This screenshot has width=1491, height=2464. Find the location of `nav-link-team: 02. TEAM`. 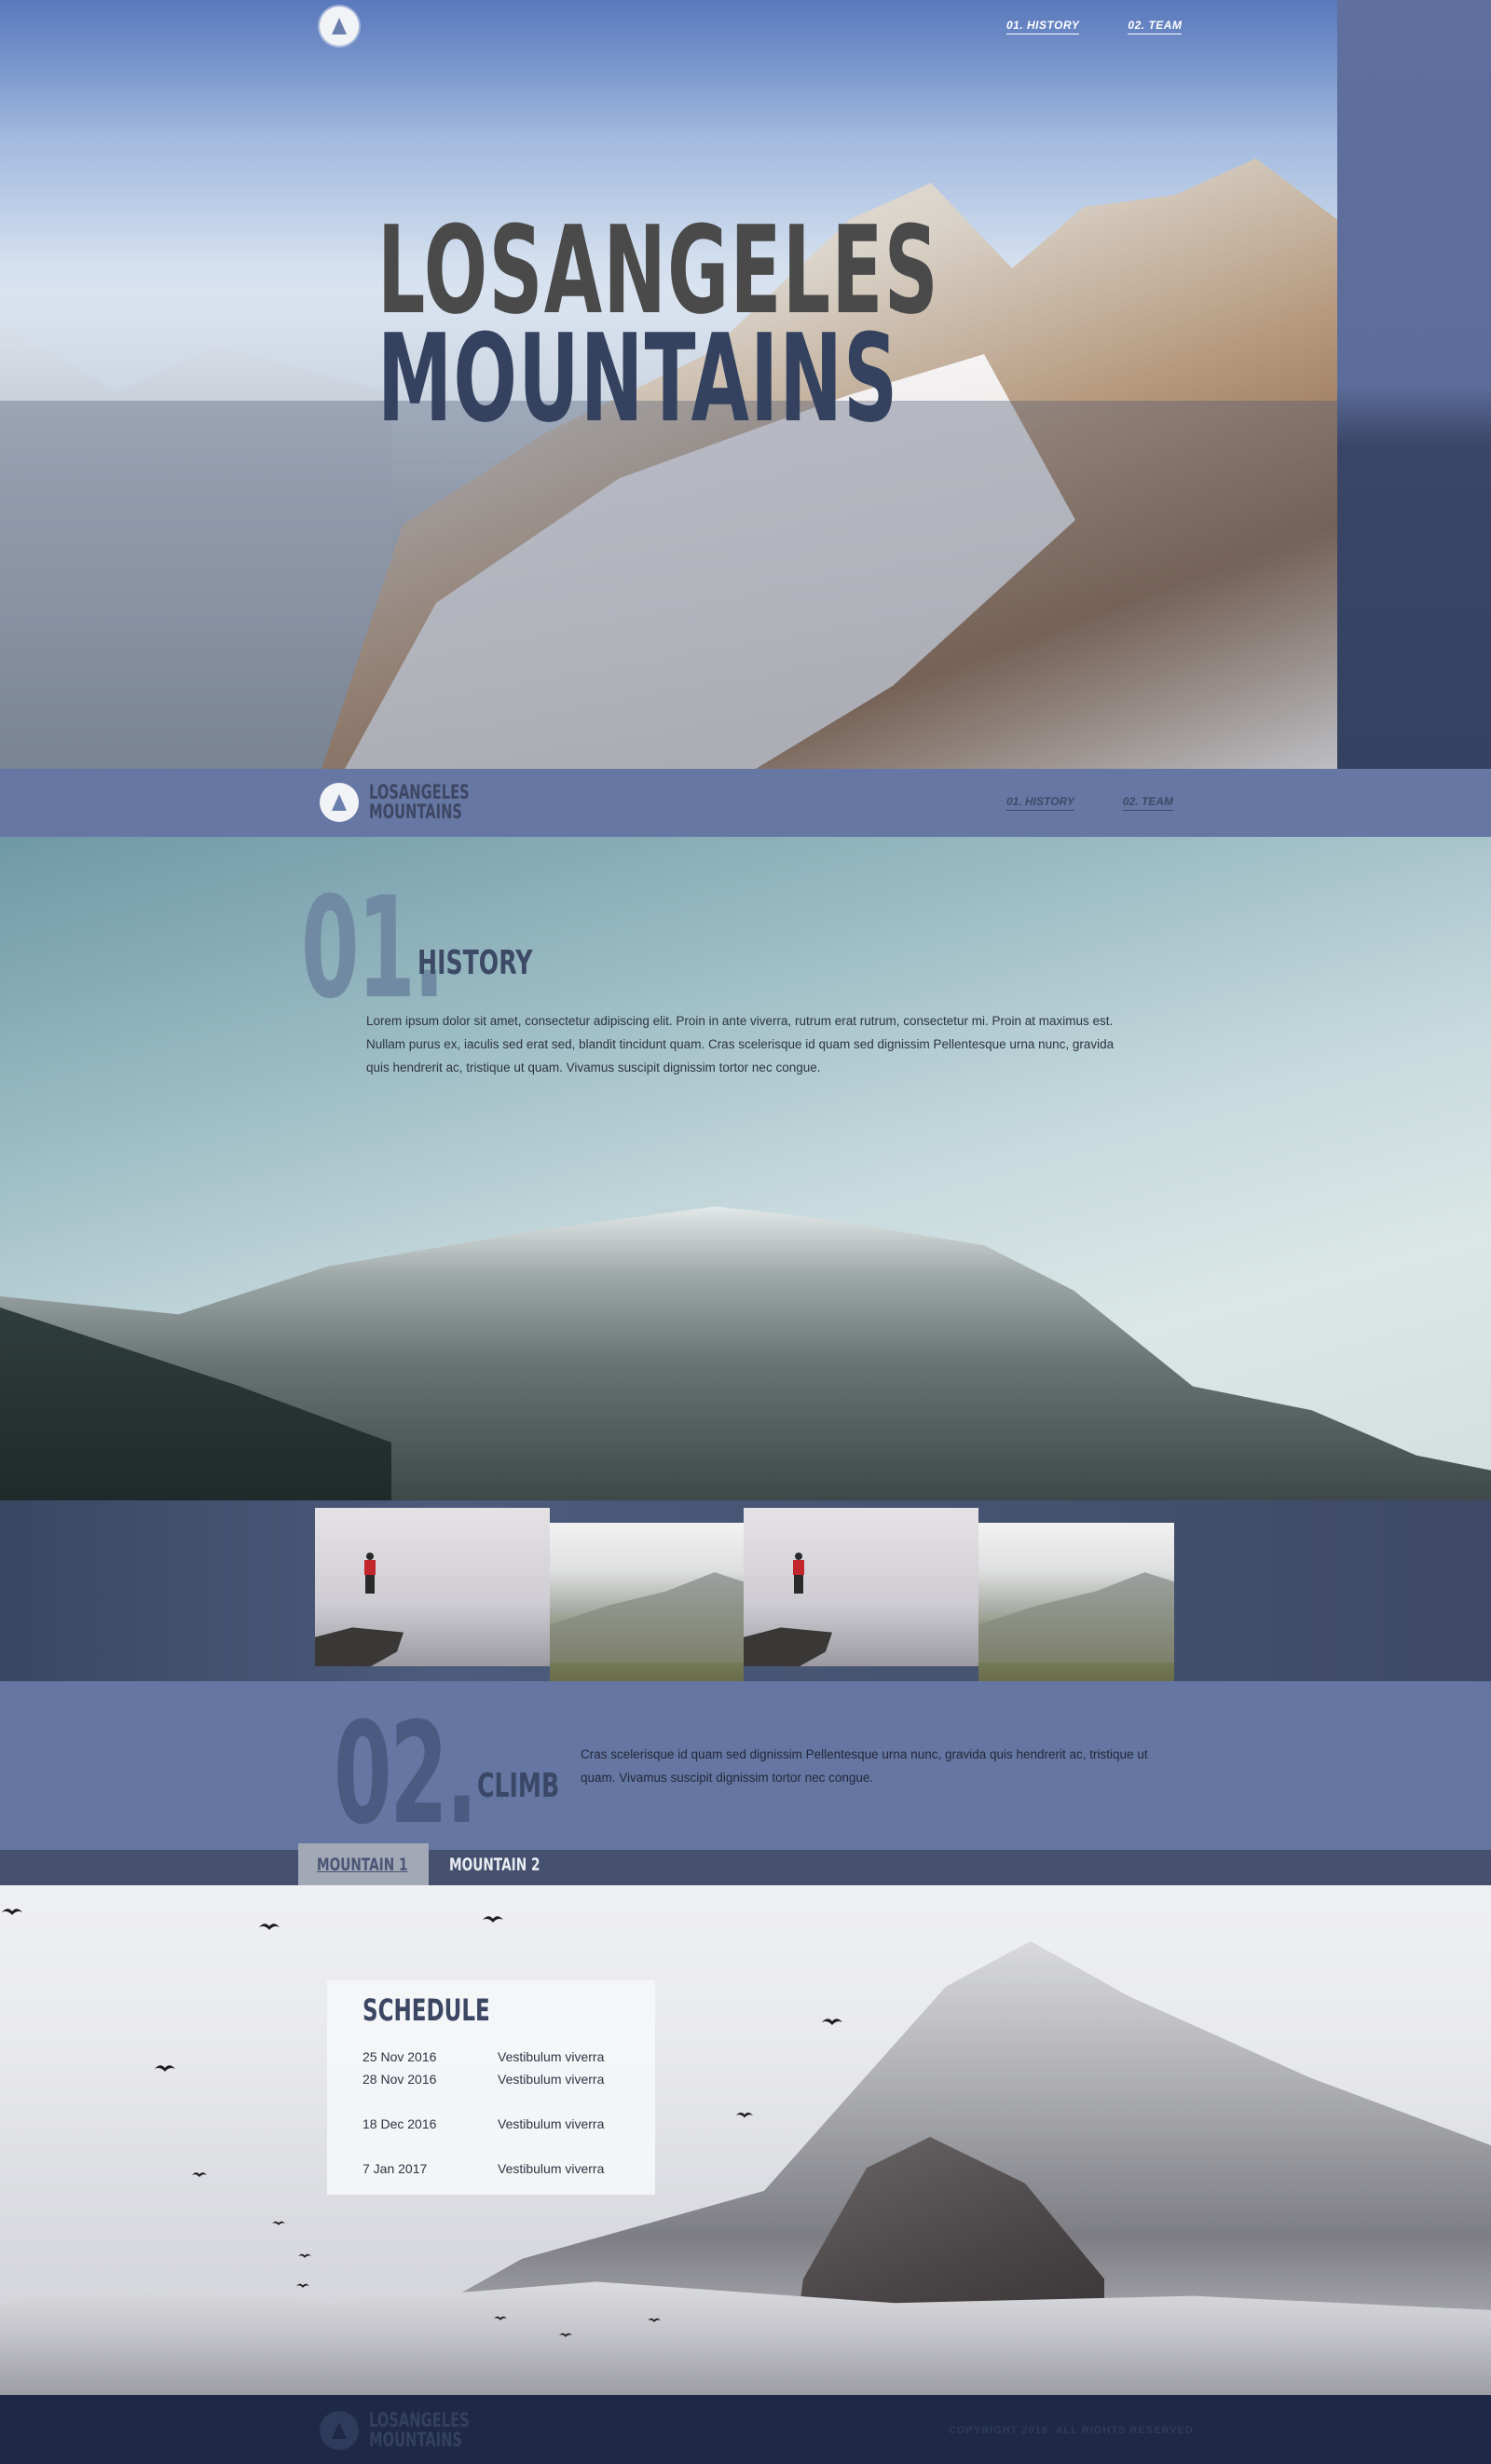

nav-link-team: 02. TEAM is located at coordinates (1155, 26).